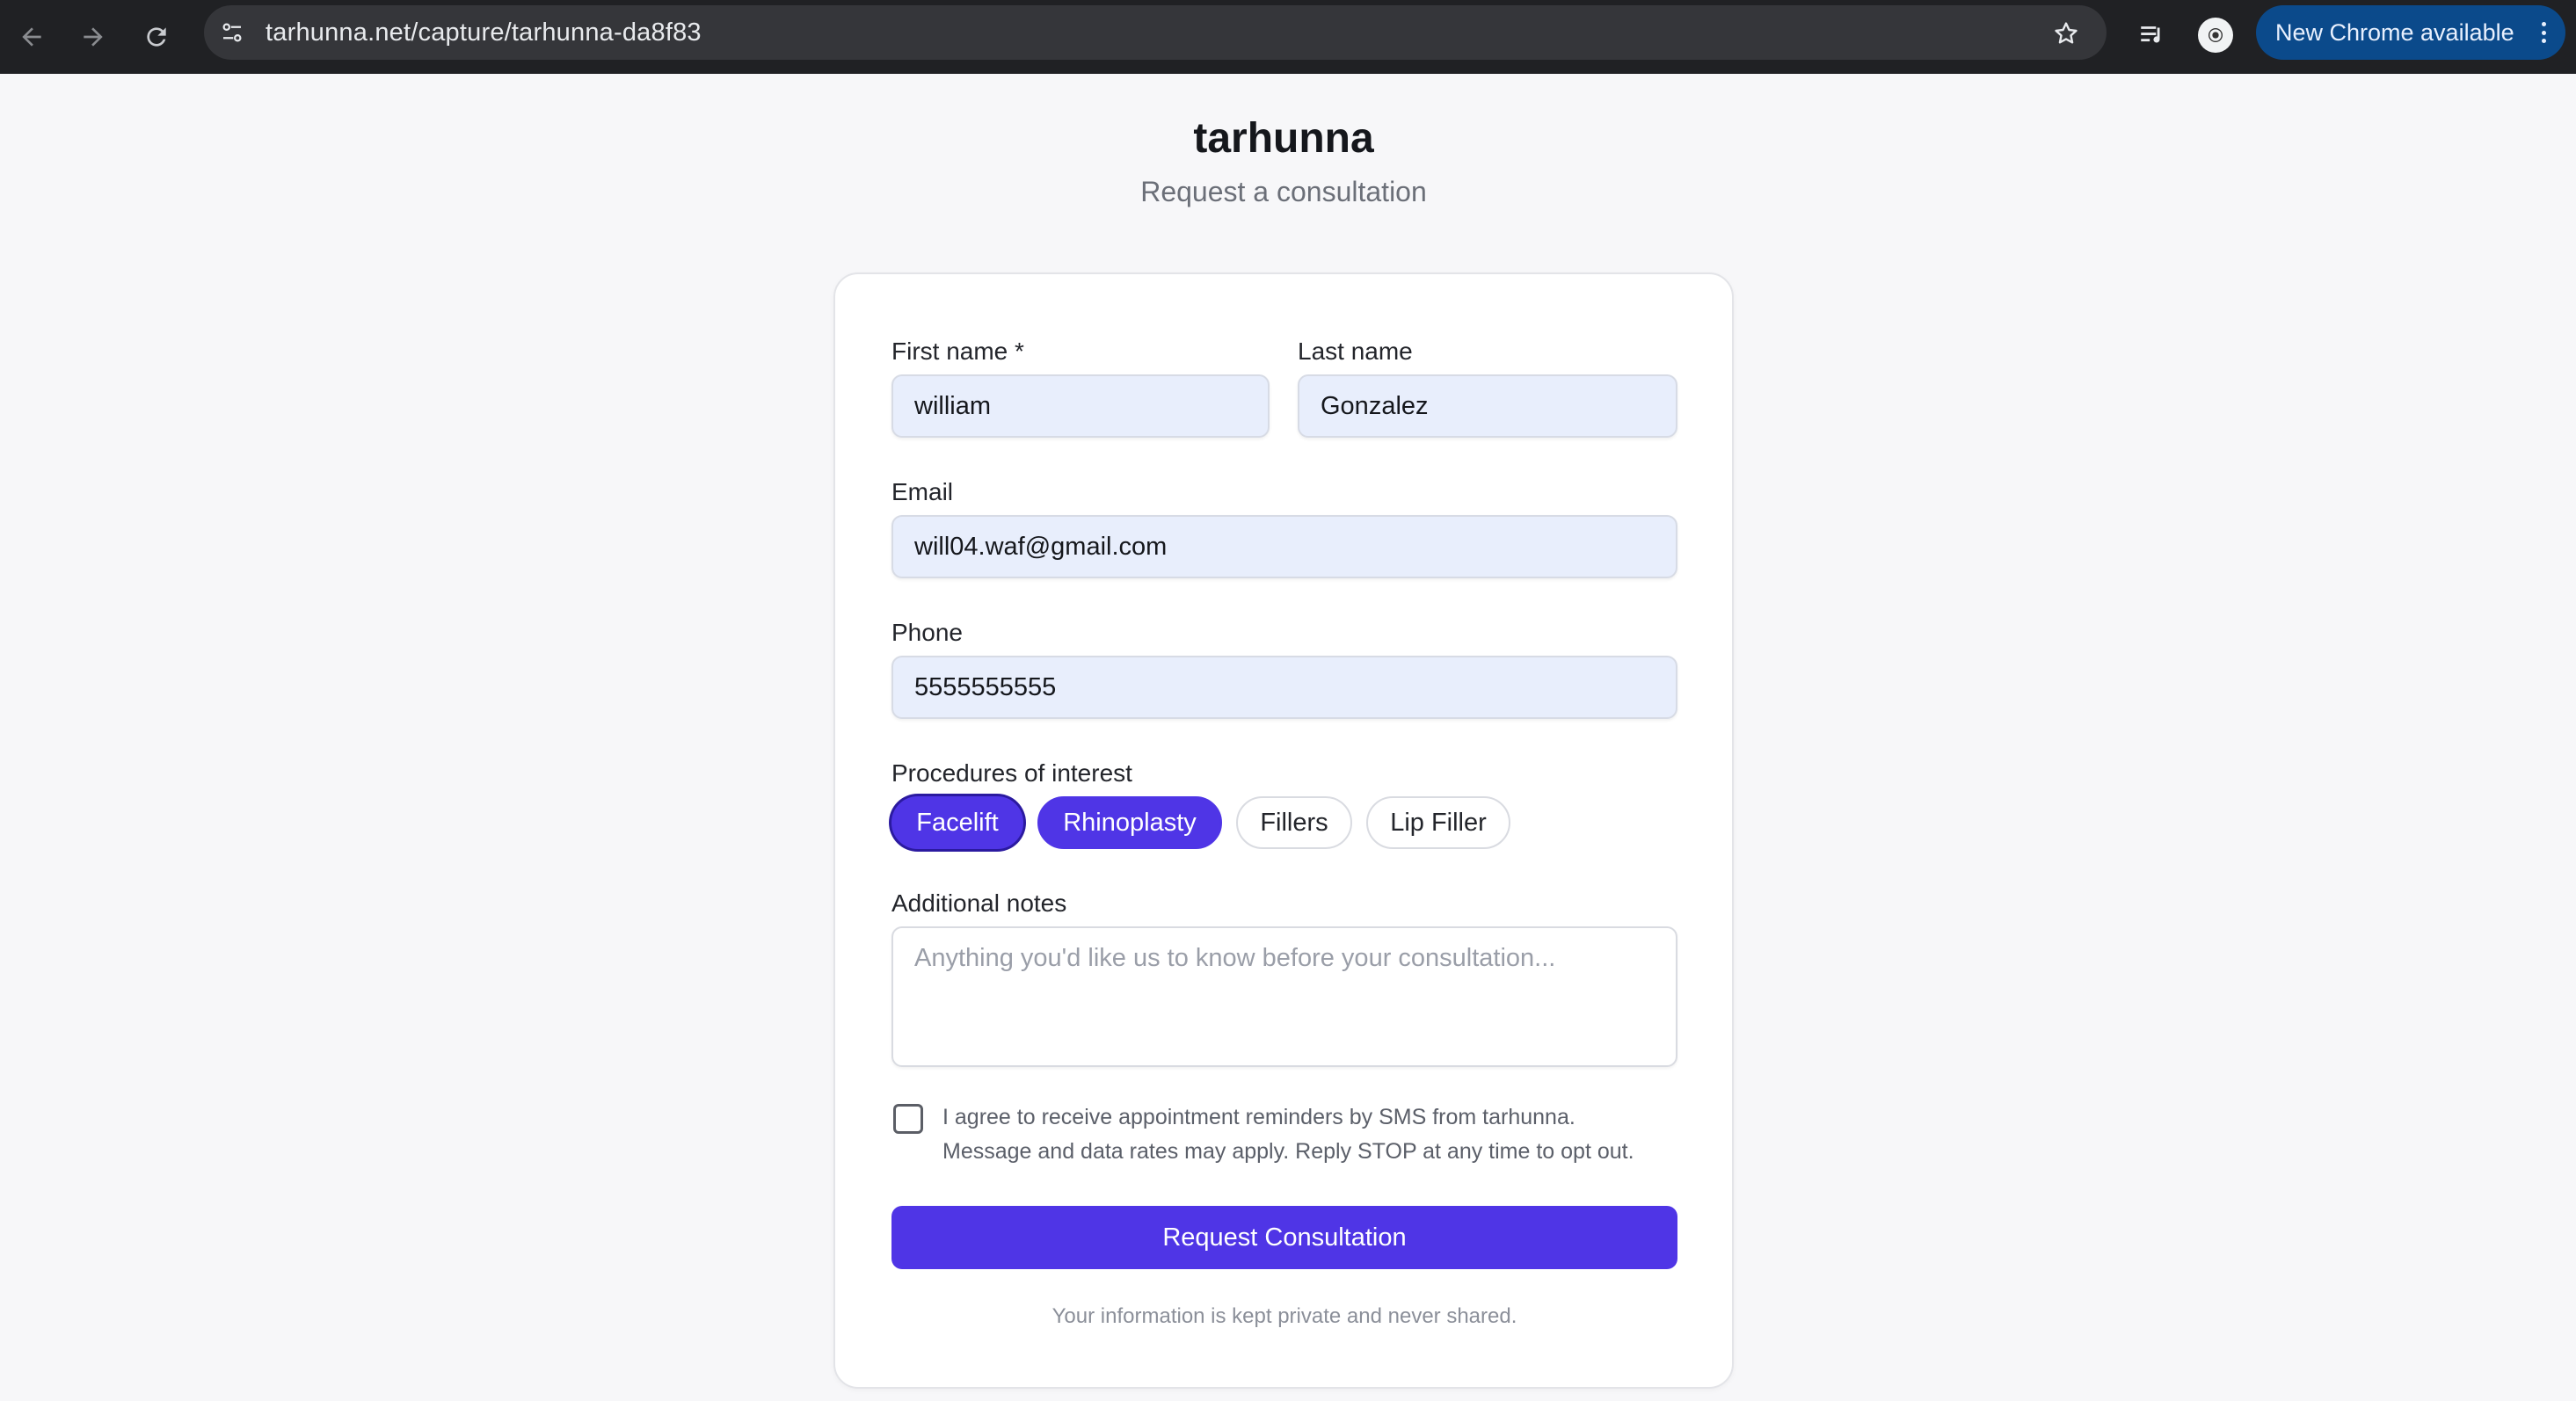  Describe the element at coordinates (1284, 1238) in the screenshot. I see `request-consultation-button: Request Consultation` at that location.